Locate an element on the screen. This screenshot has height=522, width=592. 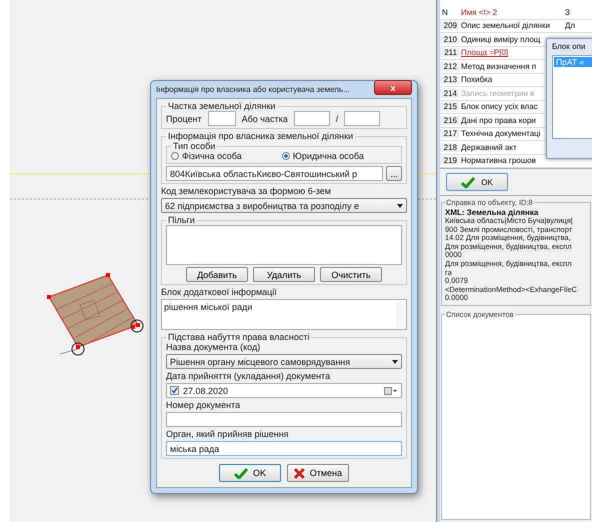
table-cell-text: Дані про права кори is located at coordinates (498, 120).